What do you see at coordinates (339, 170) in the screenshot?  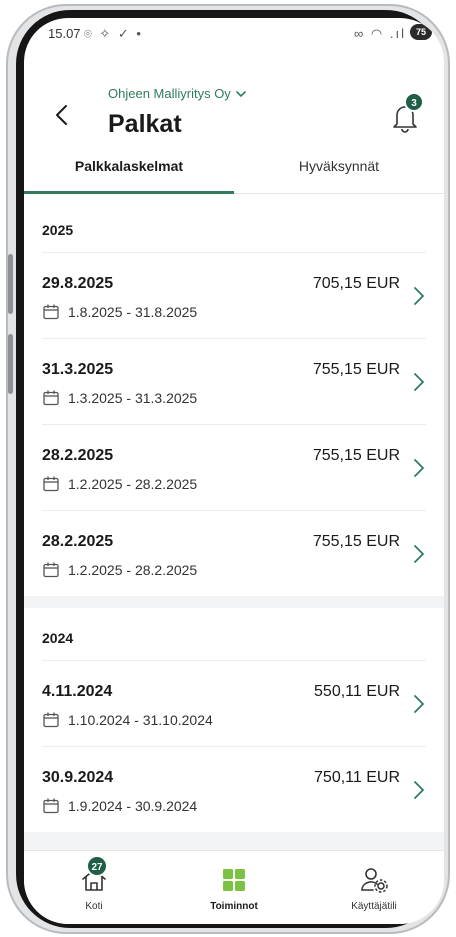 I see `tab-hyvaksynnat: Hyväksynnät` at bounding box center [339, 170].